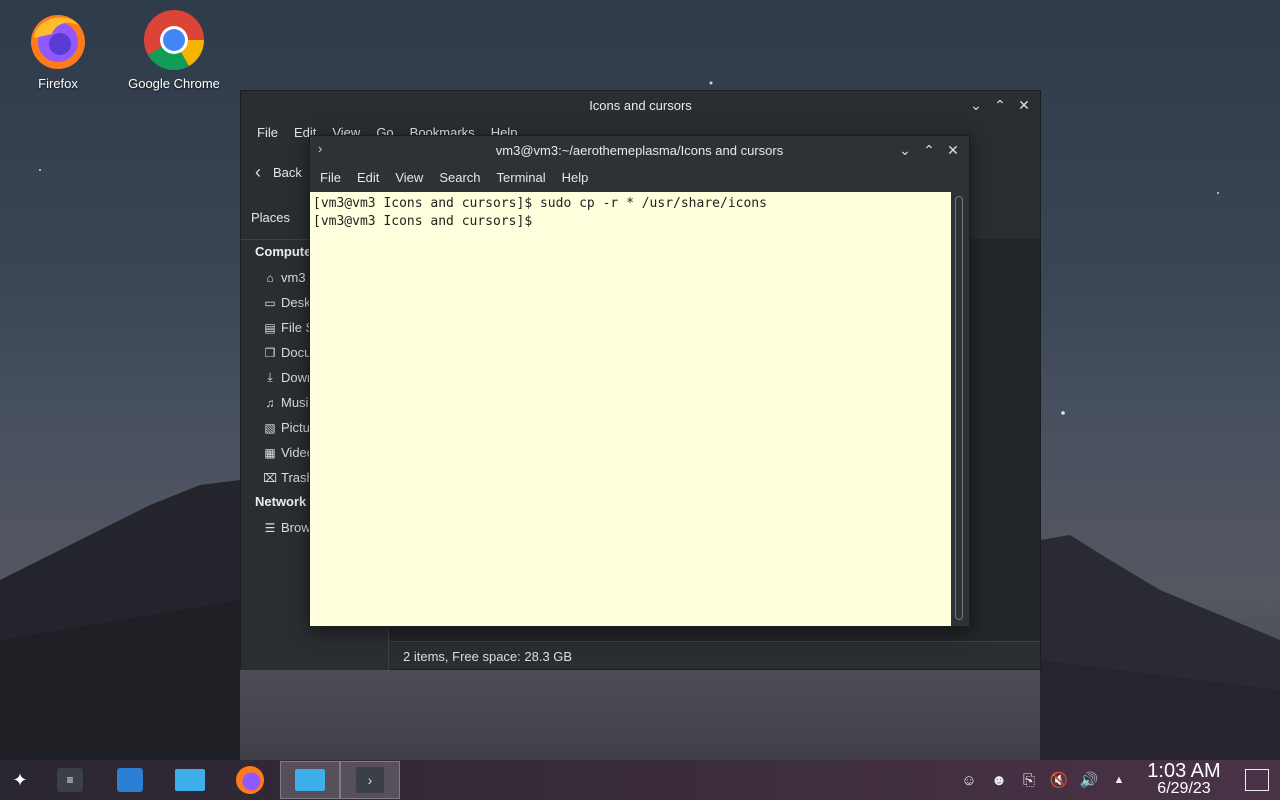 The width and height of the screenshot is (1280, 800). I want to click on clock-date: 6/29/23, so click(1184, 788).